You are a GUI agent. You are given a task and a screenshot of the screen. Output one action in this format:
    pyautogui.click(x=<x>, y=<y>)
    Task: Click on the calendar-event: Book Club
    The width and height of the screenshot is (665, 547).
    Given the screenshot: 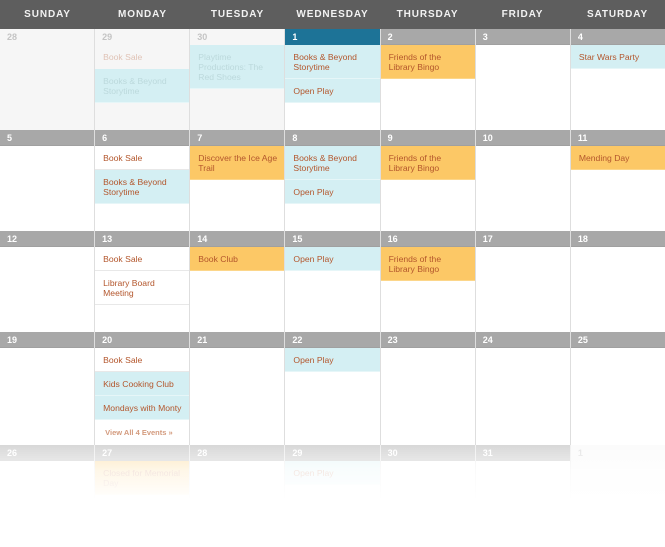 What is the action you would take?
    pyautogui.click(x=237, y=259)
    